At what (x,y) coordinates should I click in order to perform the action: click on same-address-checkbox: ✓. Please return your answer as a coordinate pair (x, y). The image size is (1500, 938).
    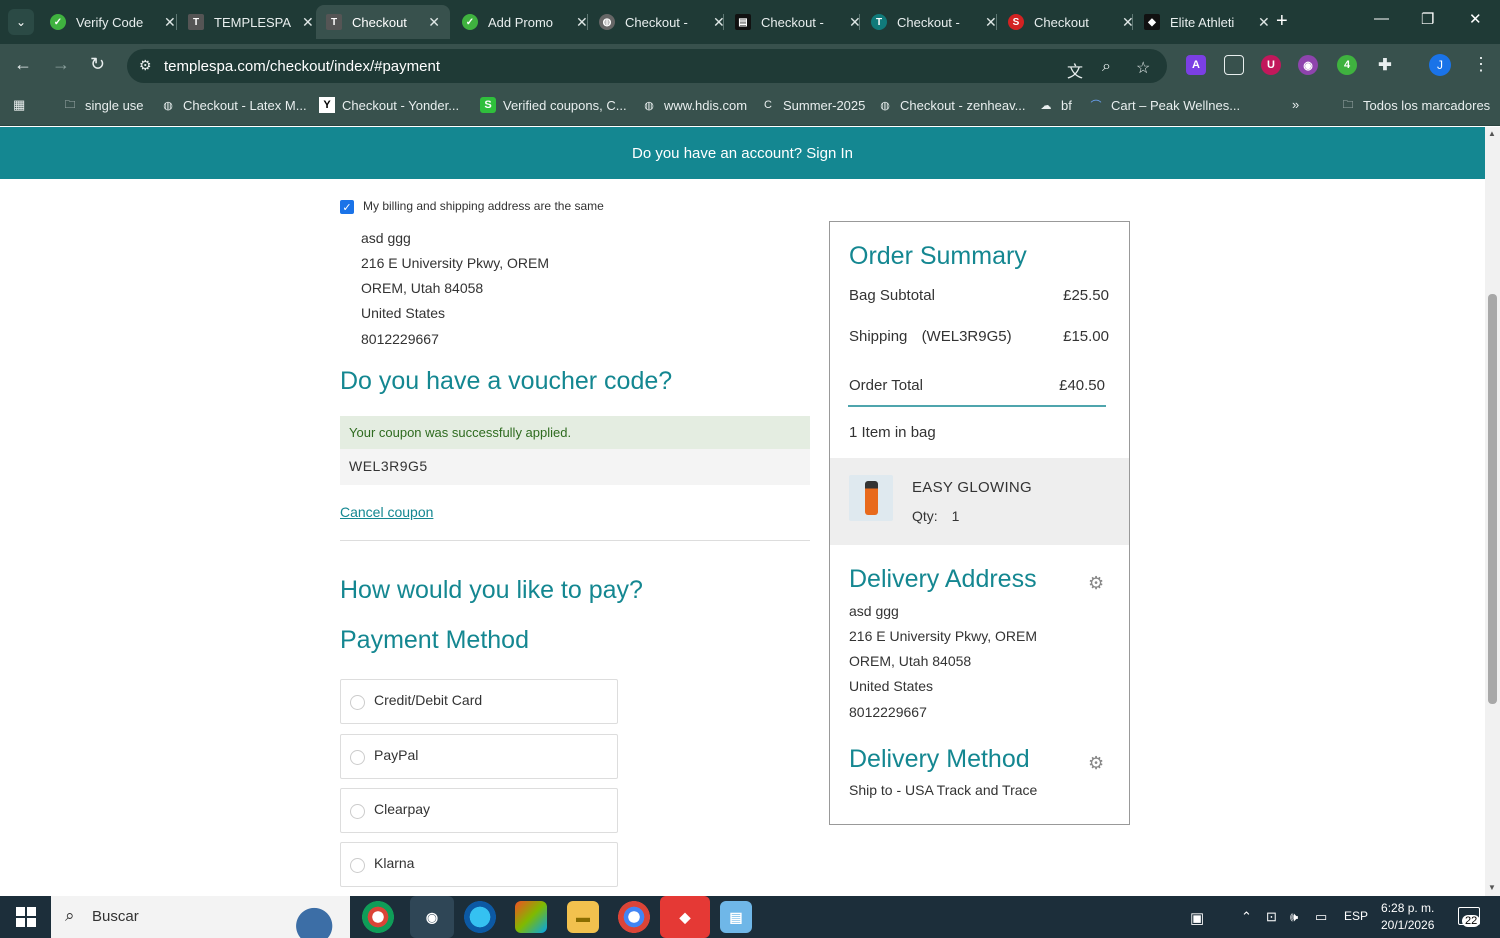
    Looking at the image, I should click on (347, 207).